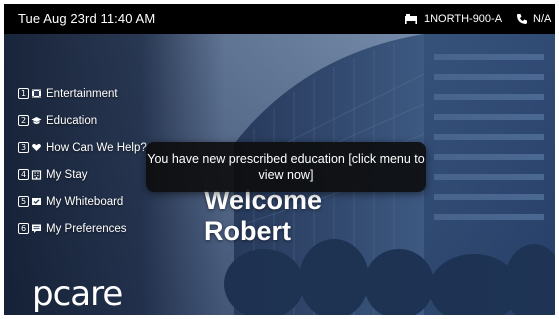 The width and height of the screenshot is (559, 319). I want to click on graduation-cap-icon, so click(36, 120).